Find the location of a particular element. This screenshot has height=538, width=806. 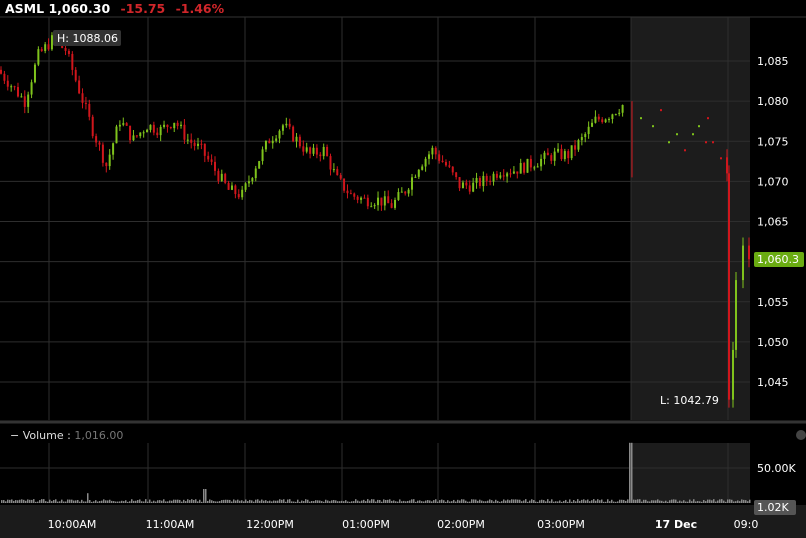

x-tick-label: 11:00AM is located at coordinates (170, 524).